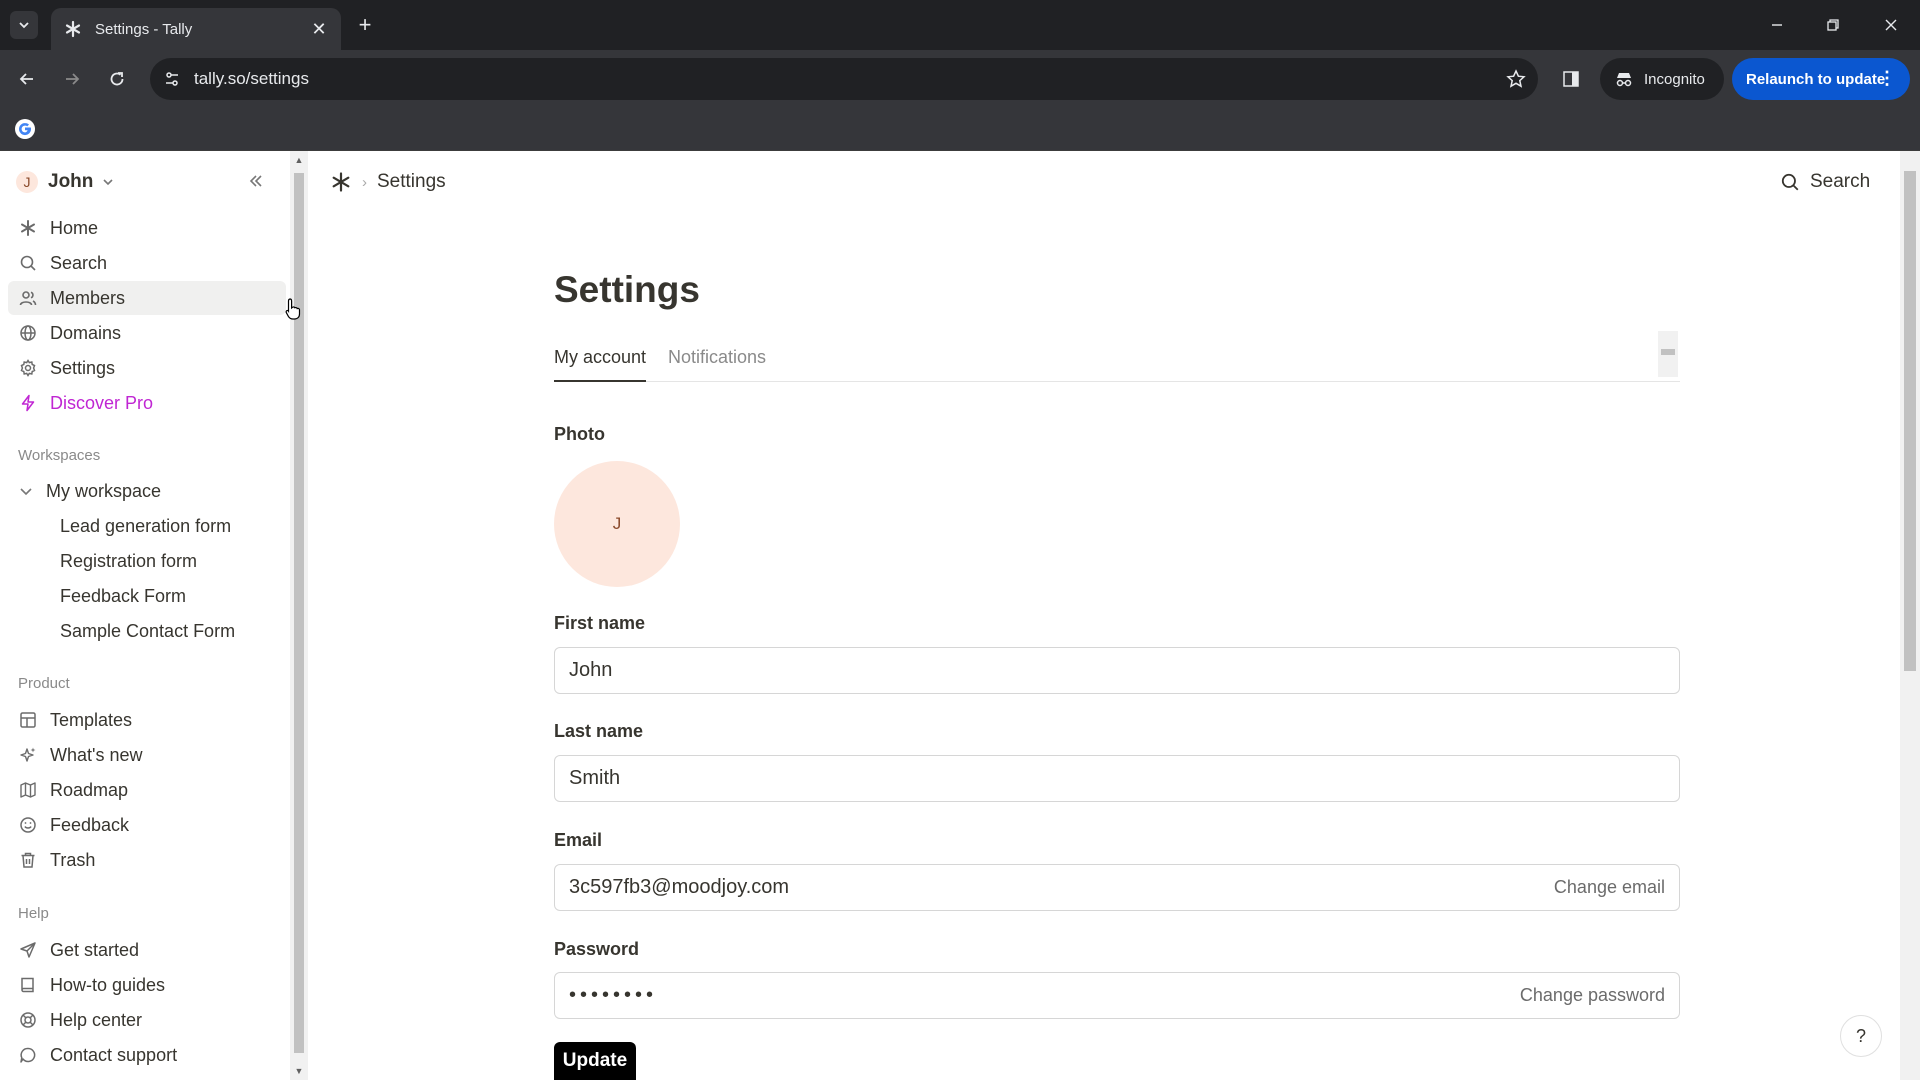 This screenshot has height=1080, width=1920. What do you see at coordinates (146, 182) in the screenshot?
I see `user-menu: J John` at bounding box center [146, 182].